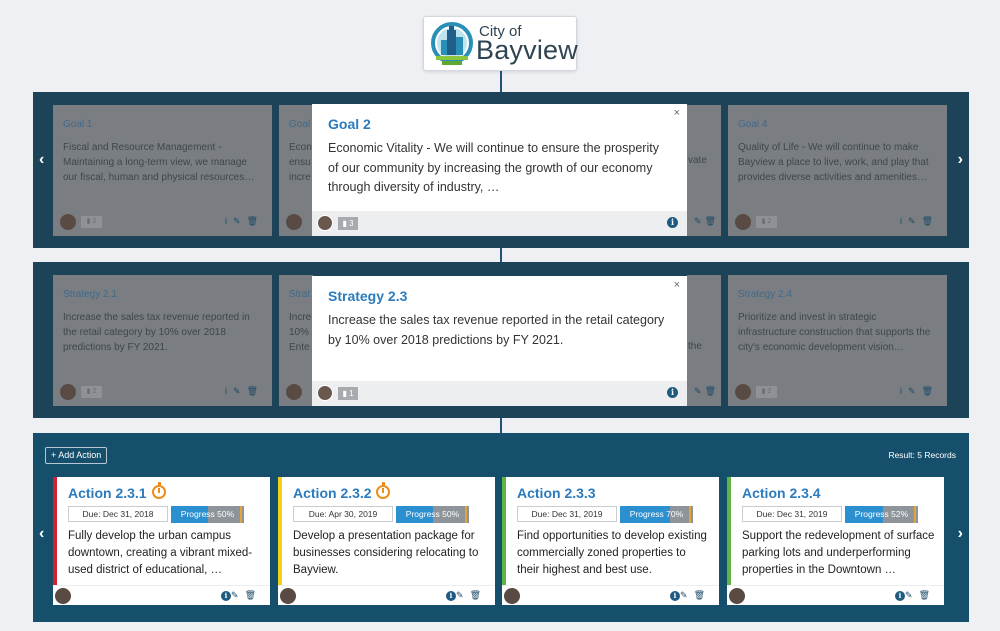 This screenshot has height=631, width=1000. Describe the element at coordinates (76, 455) in the screenshot. I see `add-action-button: + Add Action` at that location.